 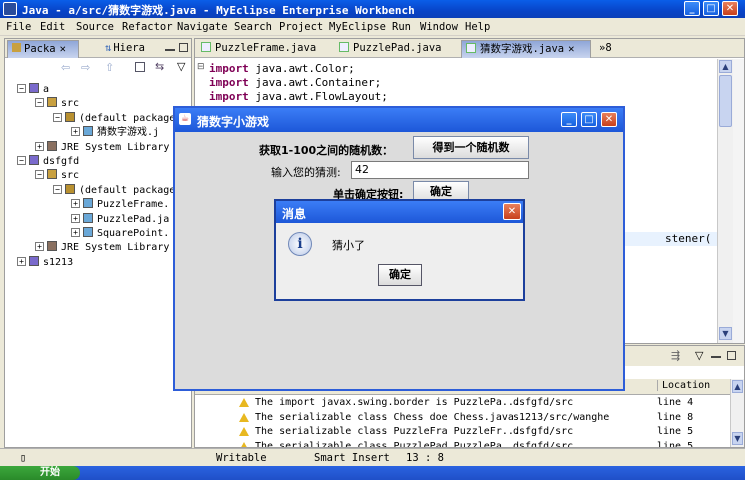 I want to click on tab-puzzlepad: PuzzlePad.java, so click(x=396, y=49).